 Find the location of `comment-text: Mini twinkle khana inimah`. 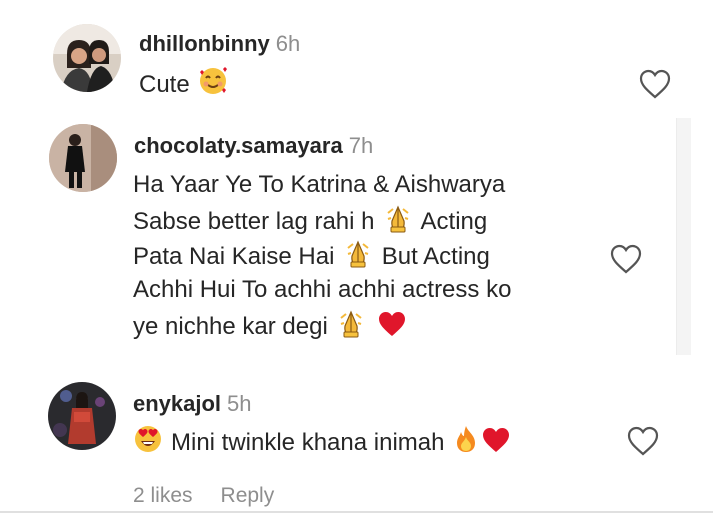

comment-text: Mini twinkle khana inimah is located at coordinates (323, 442).